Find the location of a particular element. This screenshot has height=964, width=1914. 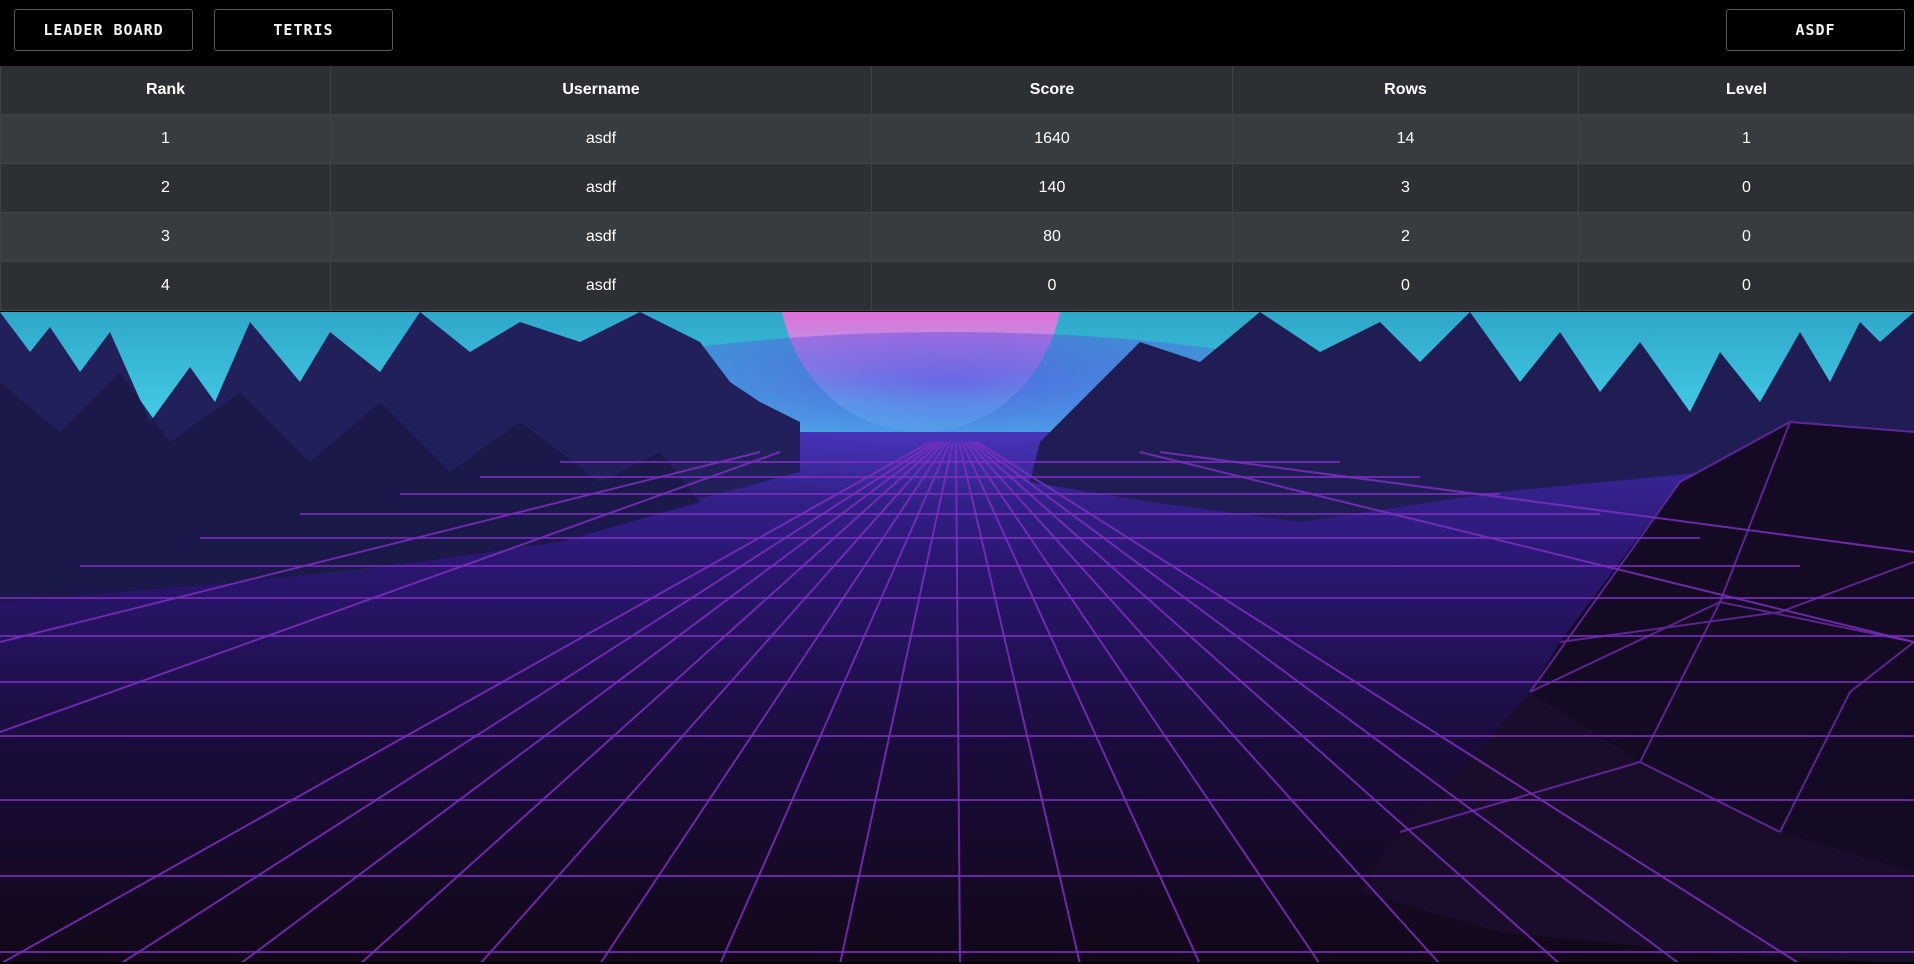

tetris-button: TETRIS is located at coordinates (303, 30).